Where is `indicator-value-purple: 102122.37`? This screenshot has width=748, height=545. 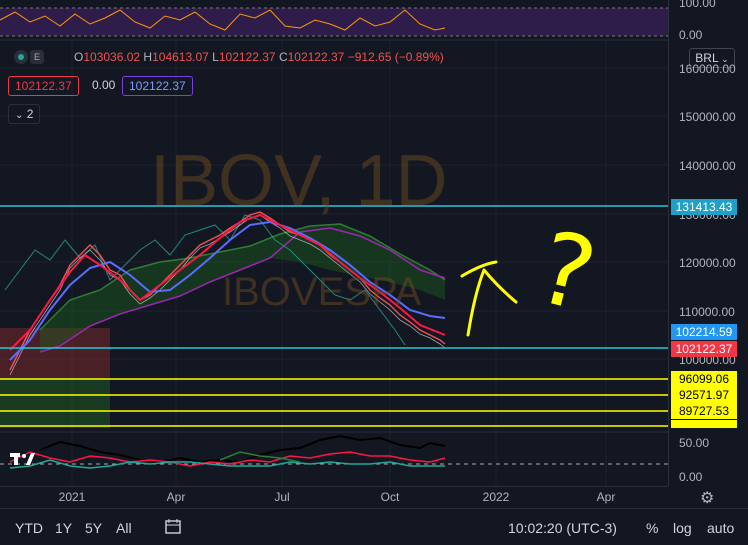
indicator-value-purple: 102122.37 is located at coordinates (157, 86).